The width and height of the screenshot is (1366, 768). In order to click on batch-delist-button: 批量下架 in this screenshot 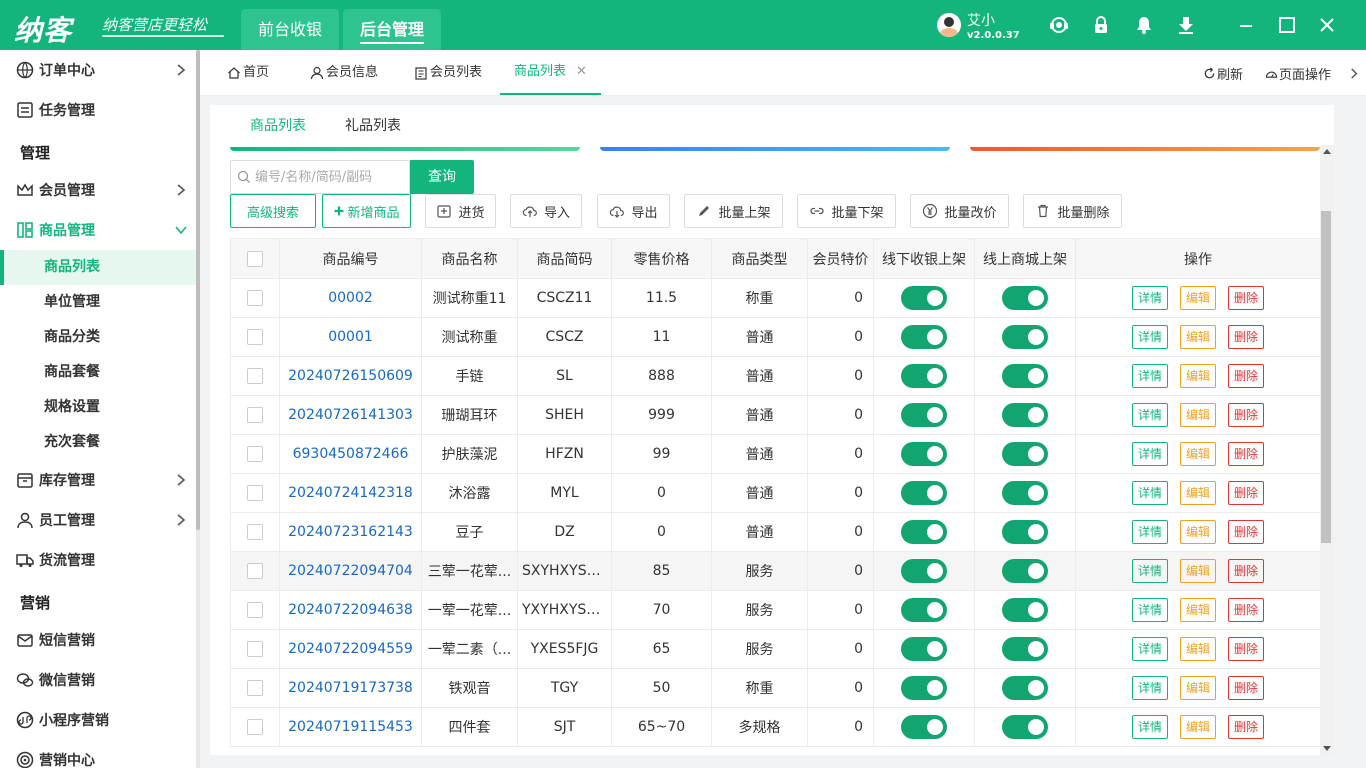, I will do `click(846, 211)`.